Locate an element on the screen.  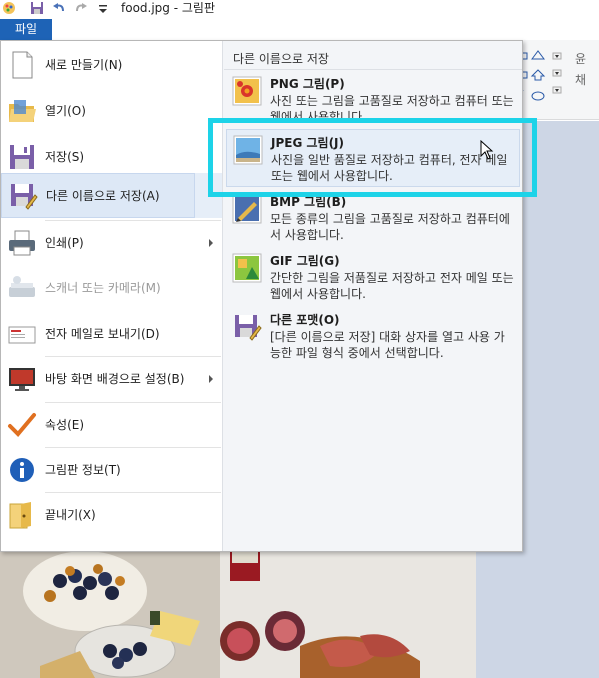
menu-item-email: 전자 메일로 보내기(D) is located at coordinates (111, 334).